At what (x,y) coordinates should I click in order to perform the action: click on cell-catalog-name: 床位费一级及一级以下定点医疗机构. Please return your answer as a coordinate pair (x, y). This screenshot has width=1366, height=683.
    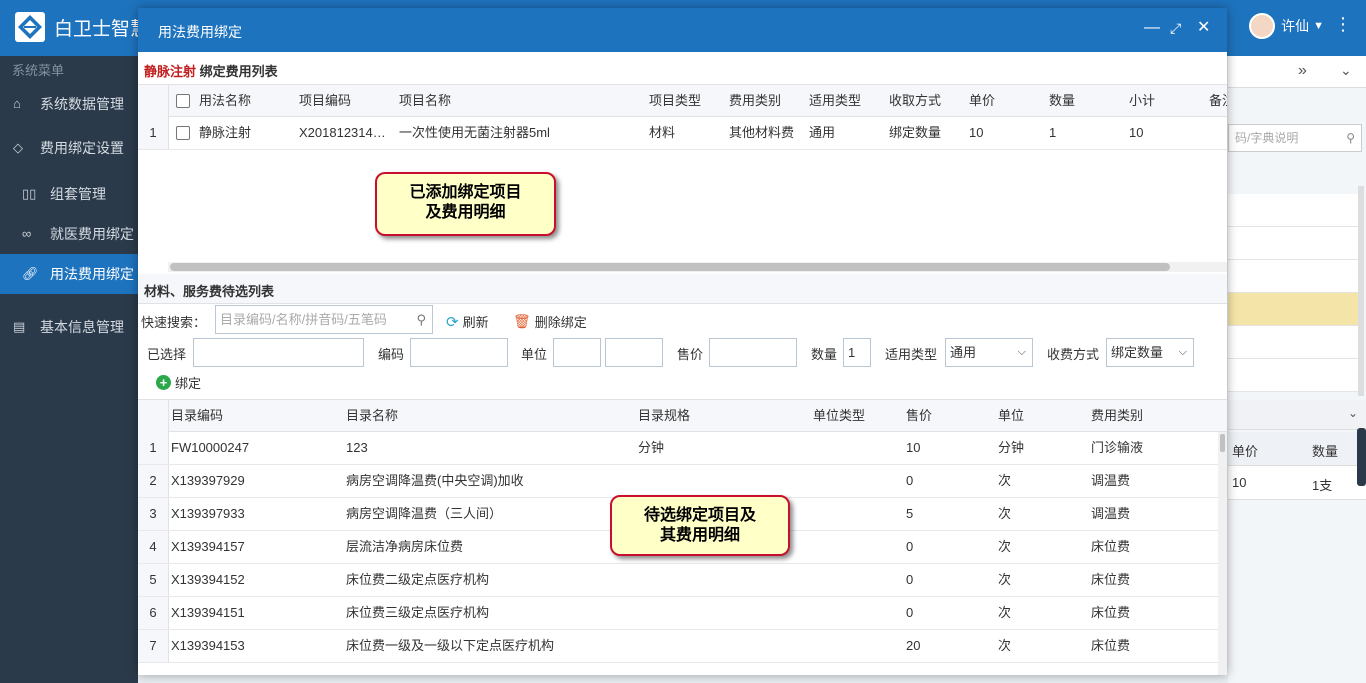
    Looking at the image, I should click on (450, 645).